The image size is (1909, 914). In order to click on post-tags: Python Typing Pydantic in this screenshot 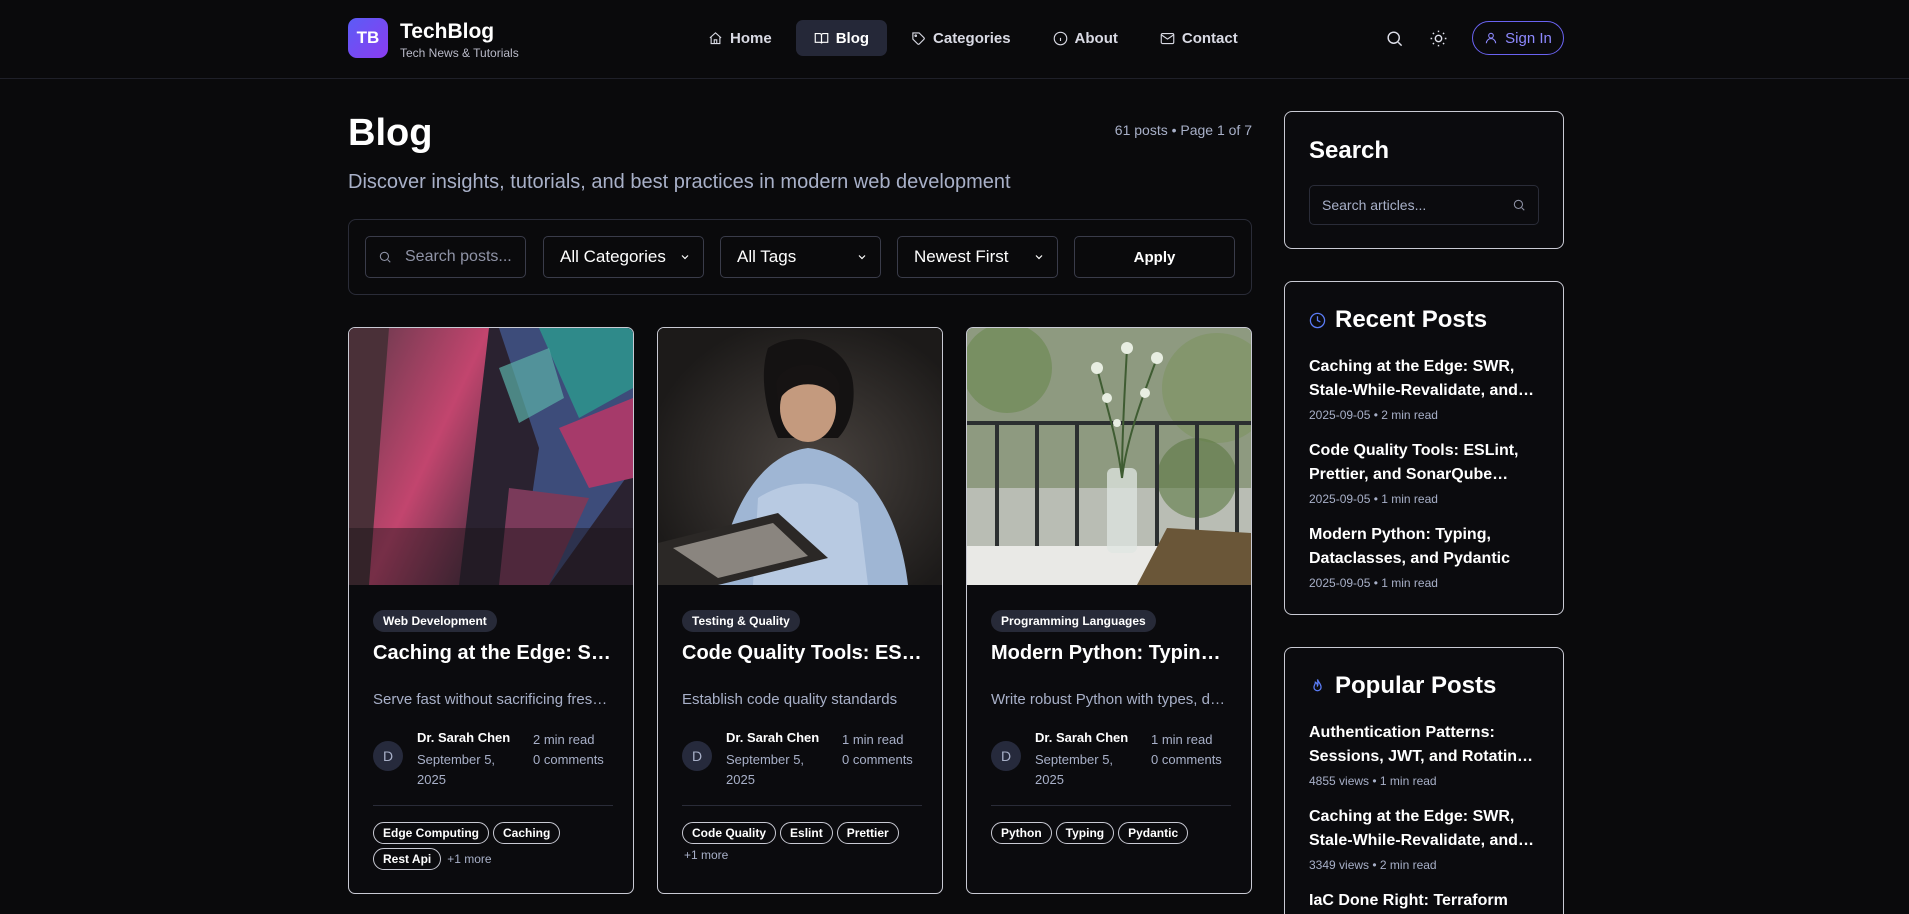, I will do `click(1111, 833)`.